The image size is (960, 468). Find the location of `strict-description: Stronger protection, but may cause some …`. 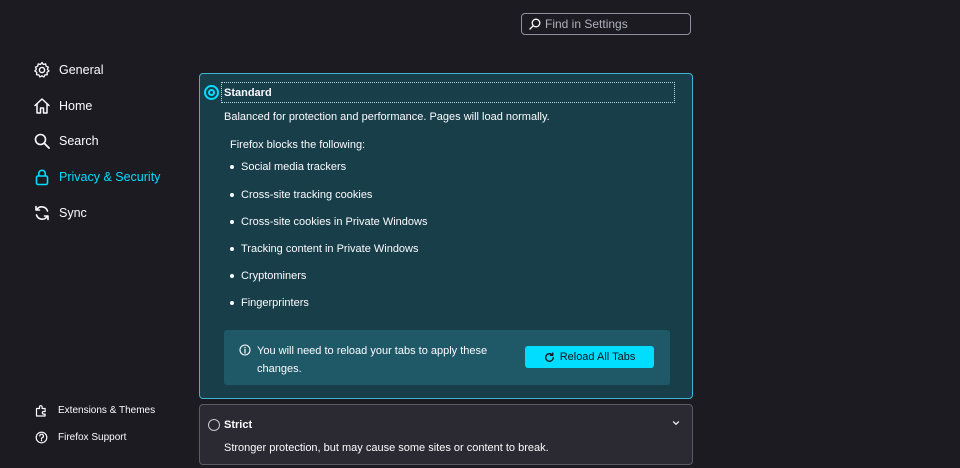

strict-description: Stronger protection, but may cause some … is located at coordinates (386, 448).